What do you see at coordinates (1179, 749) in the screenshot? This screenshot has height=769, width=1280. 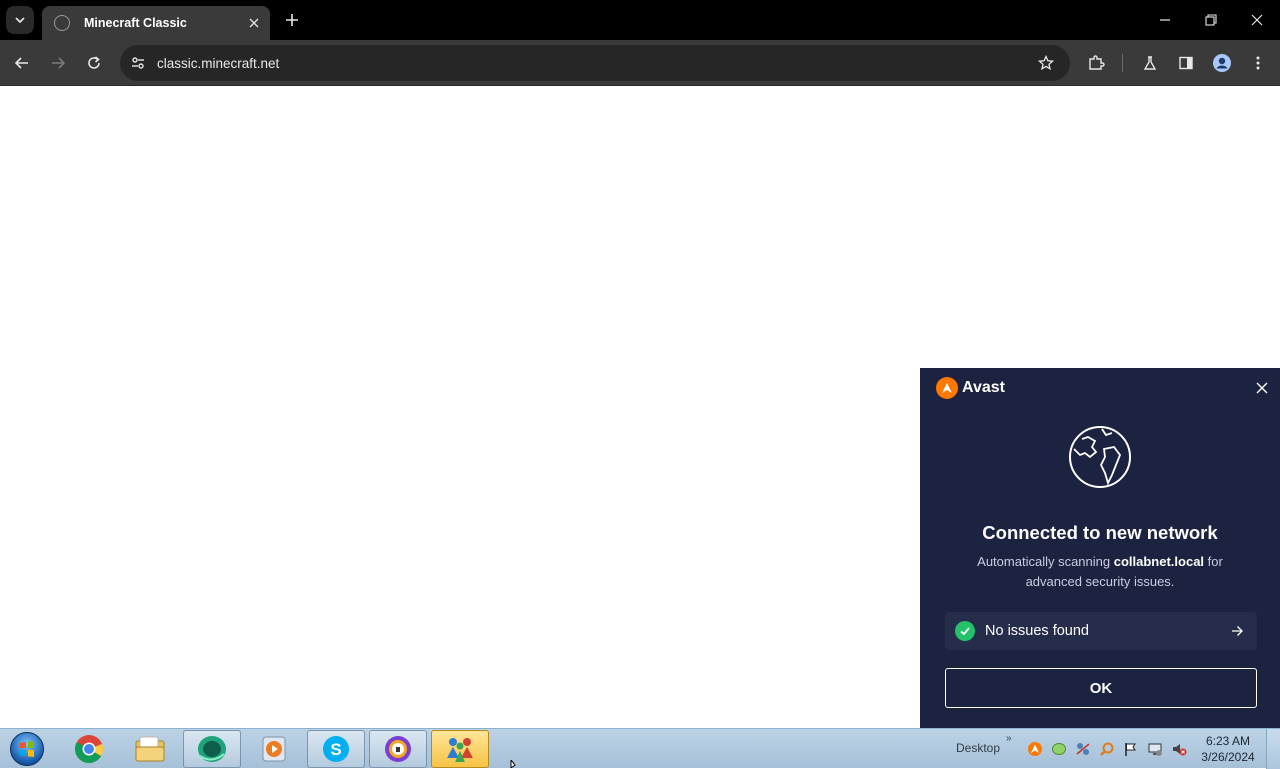 I see `volume-muted-tray-icon` at bounding box center [1179, 749].